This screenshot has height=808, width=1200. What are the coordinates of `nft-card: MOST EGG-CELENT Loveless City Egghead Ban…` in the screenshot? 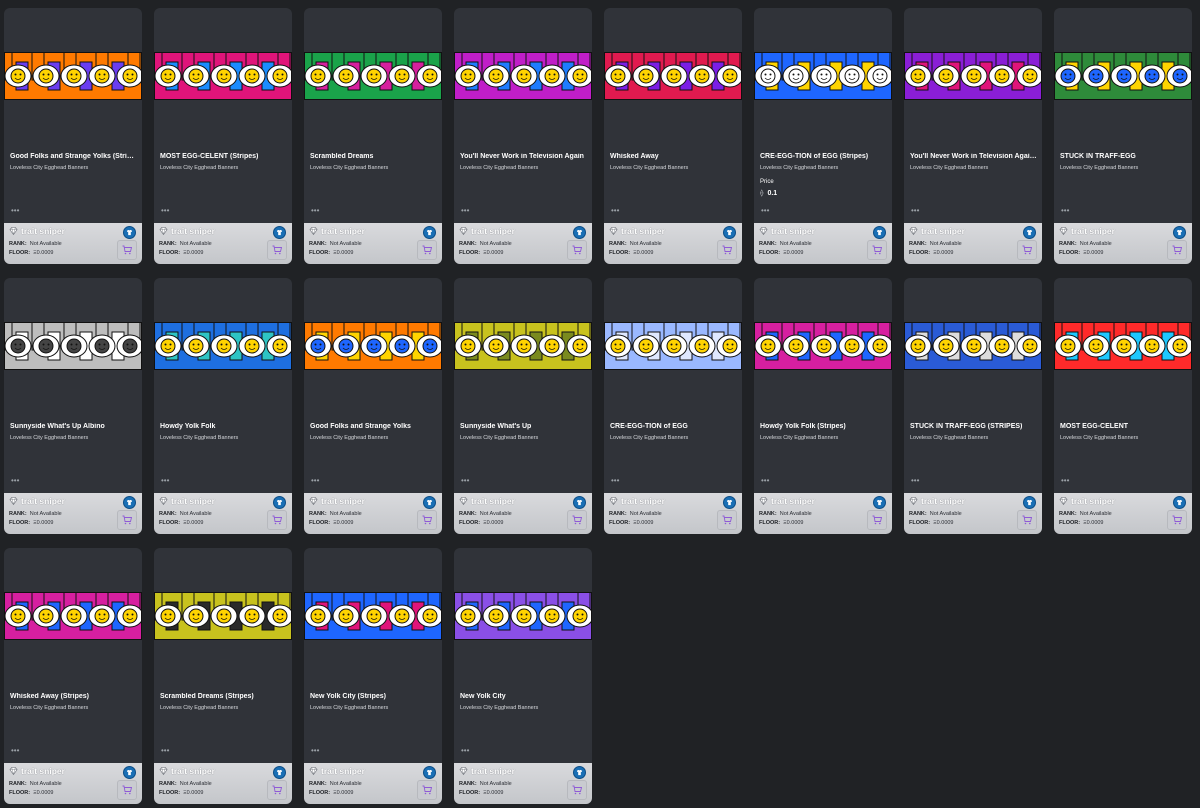 It's located at (1123, 406).